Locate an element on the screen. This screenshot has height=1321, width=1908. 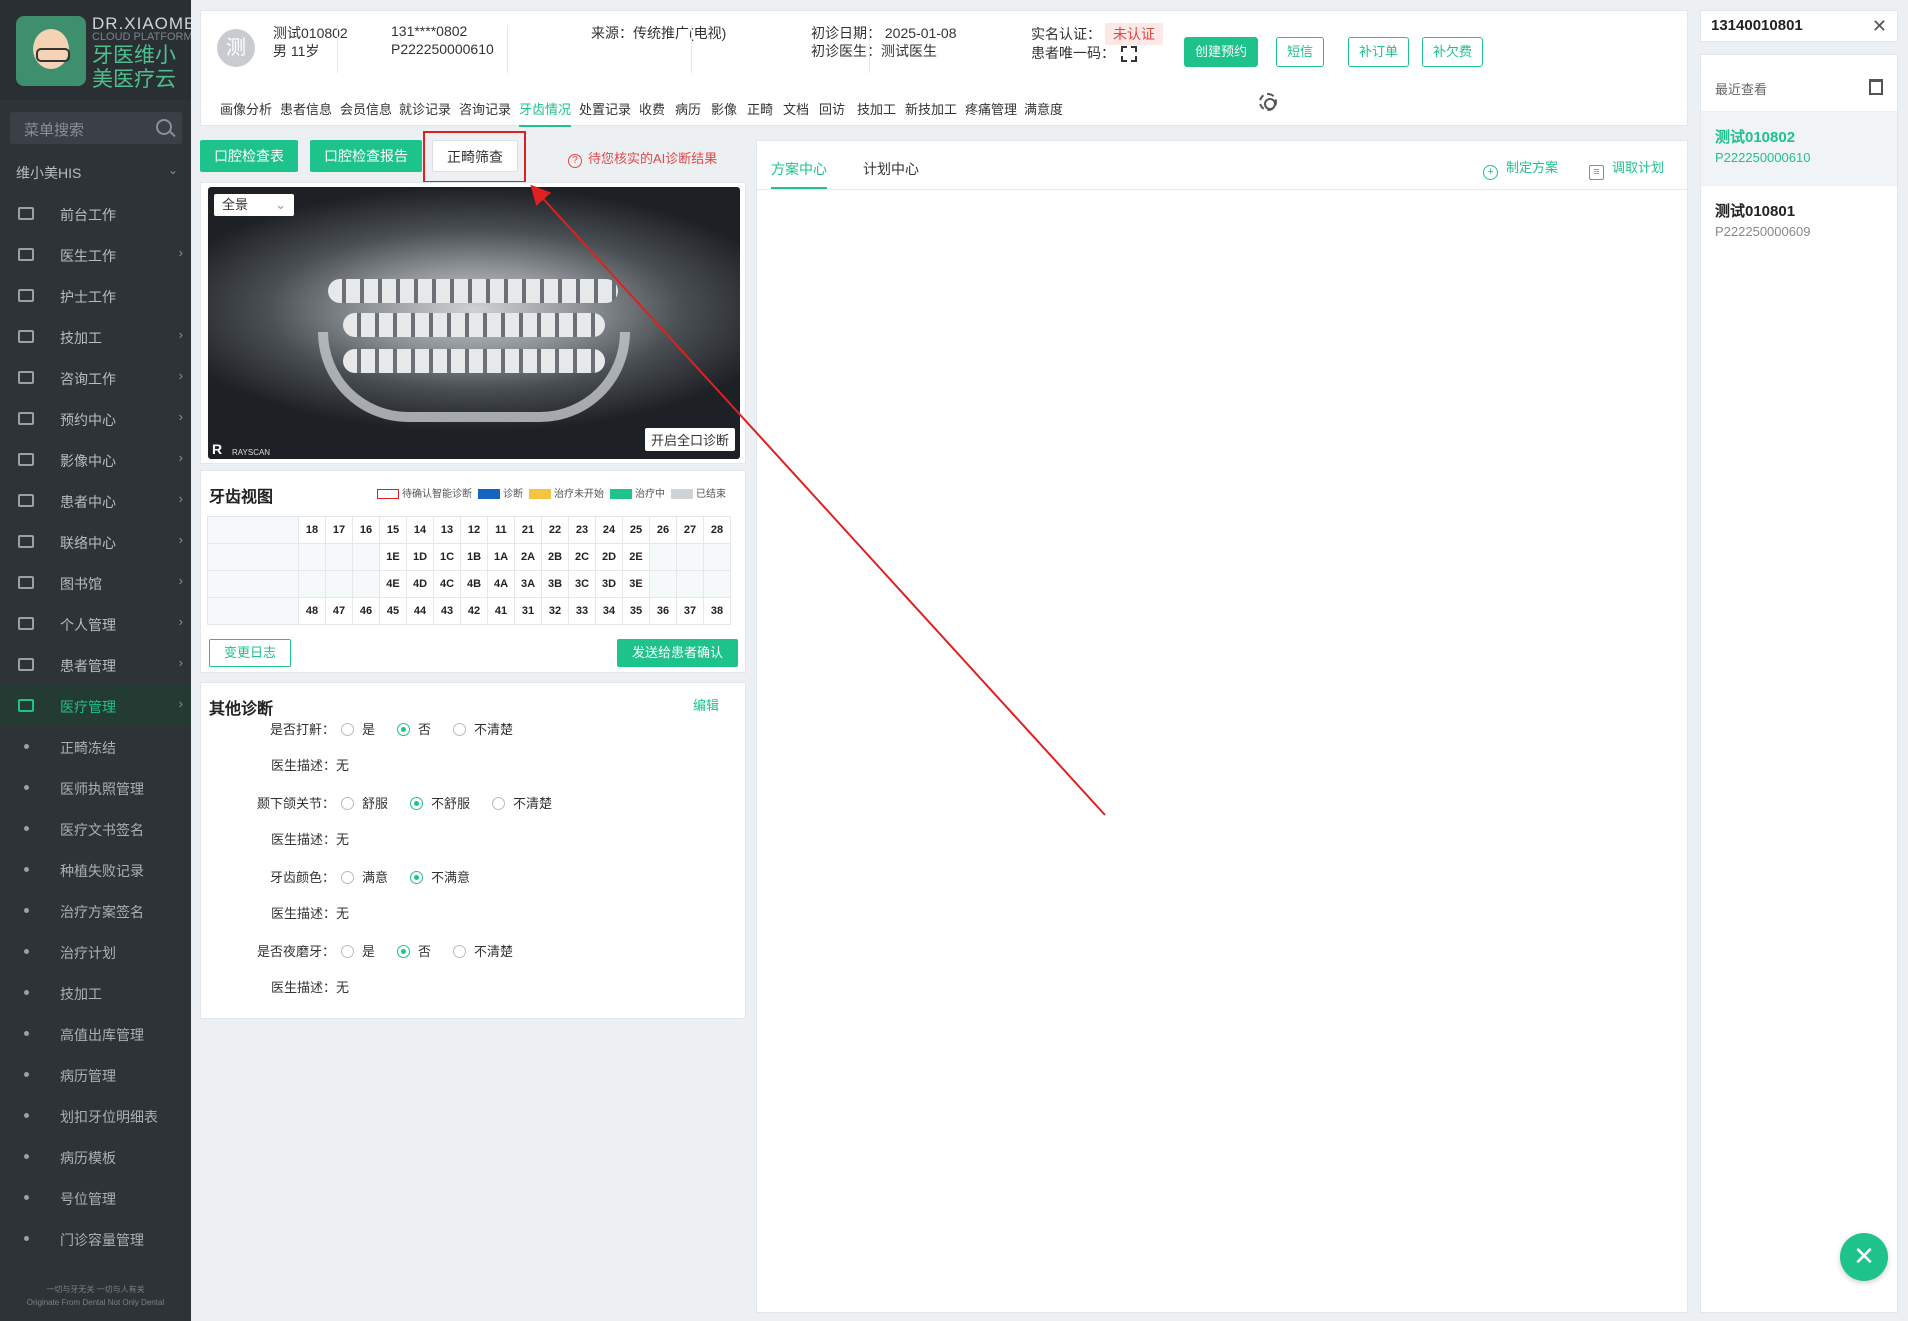
sidebar-item-6: 影像中心 › is located at coordinates (95, 459).